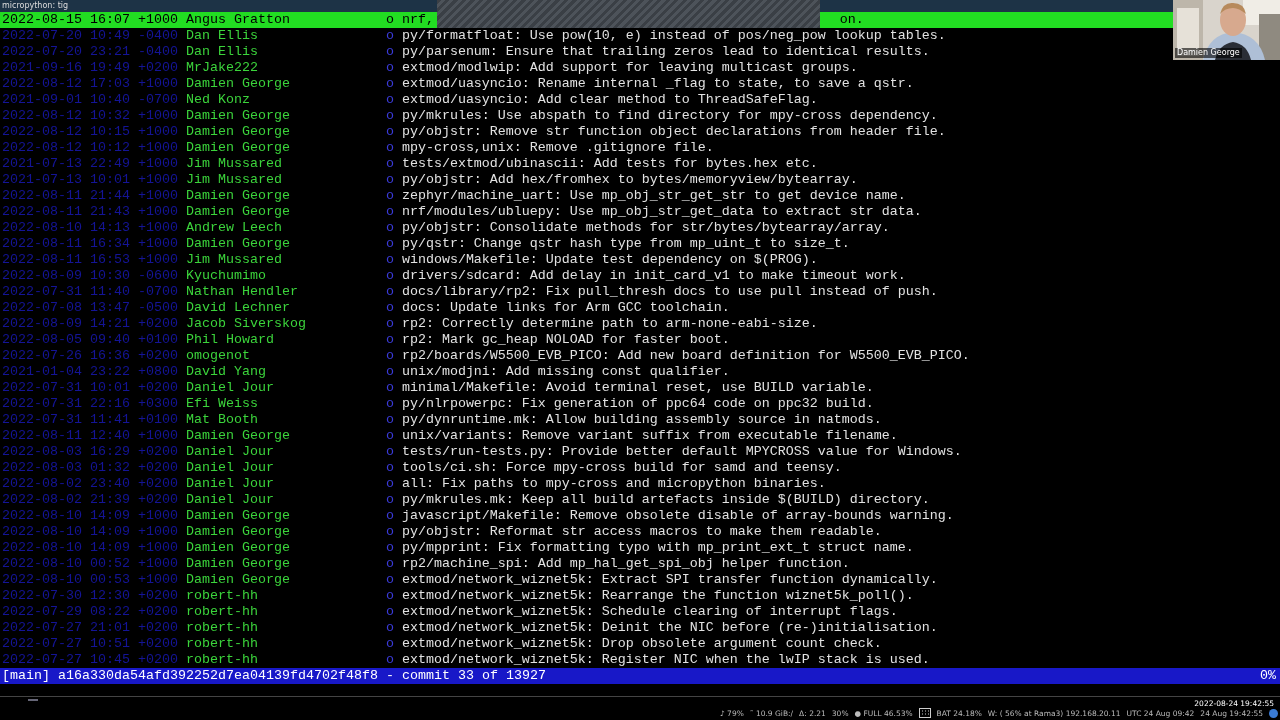  Describe the element at coordinates (586, 132) in the screenshot. I see `commit-row: 2022-08-12 10:15 +1000 Damien George o py/objstr: Remove str function object declarations from header file.` at that location.